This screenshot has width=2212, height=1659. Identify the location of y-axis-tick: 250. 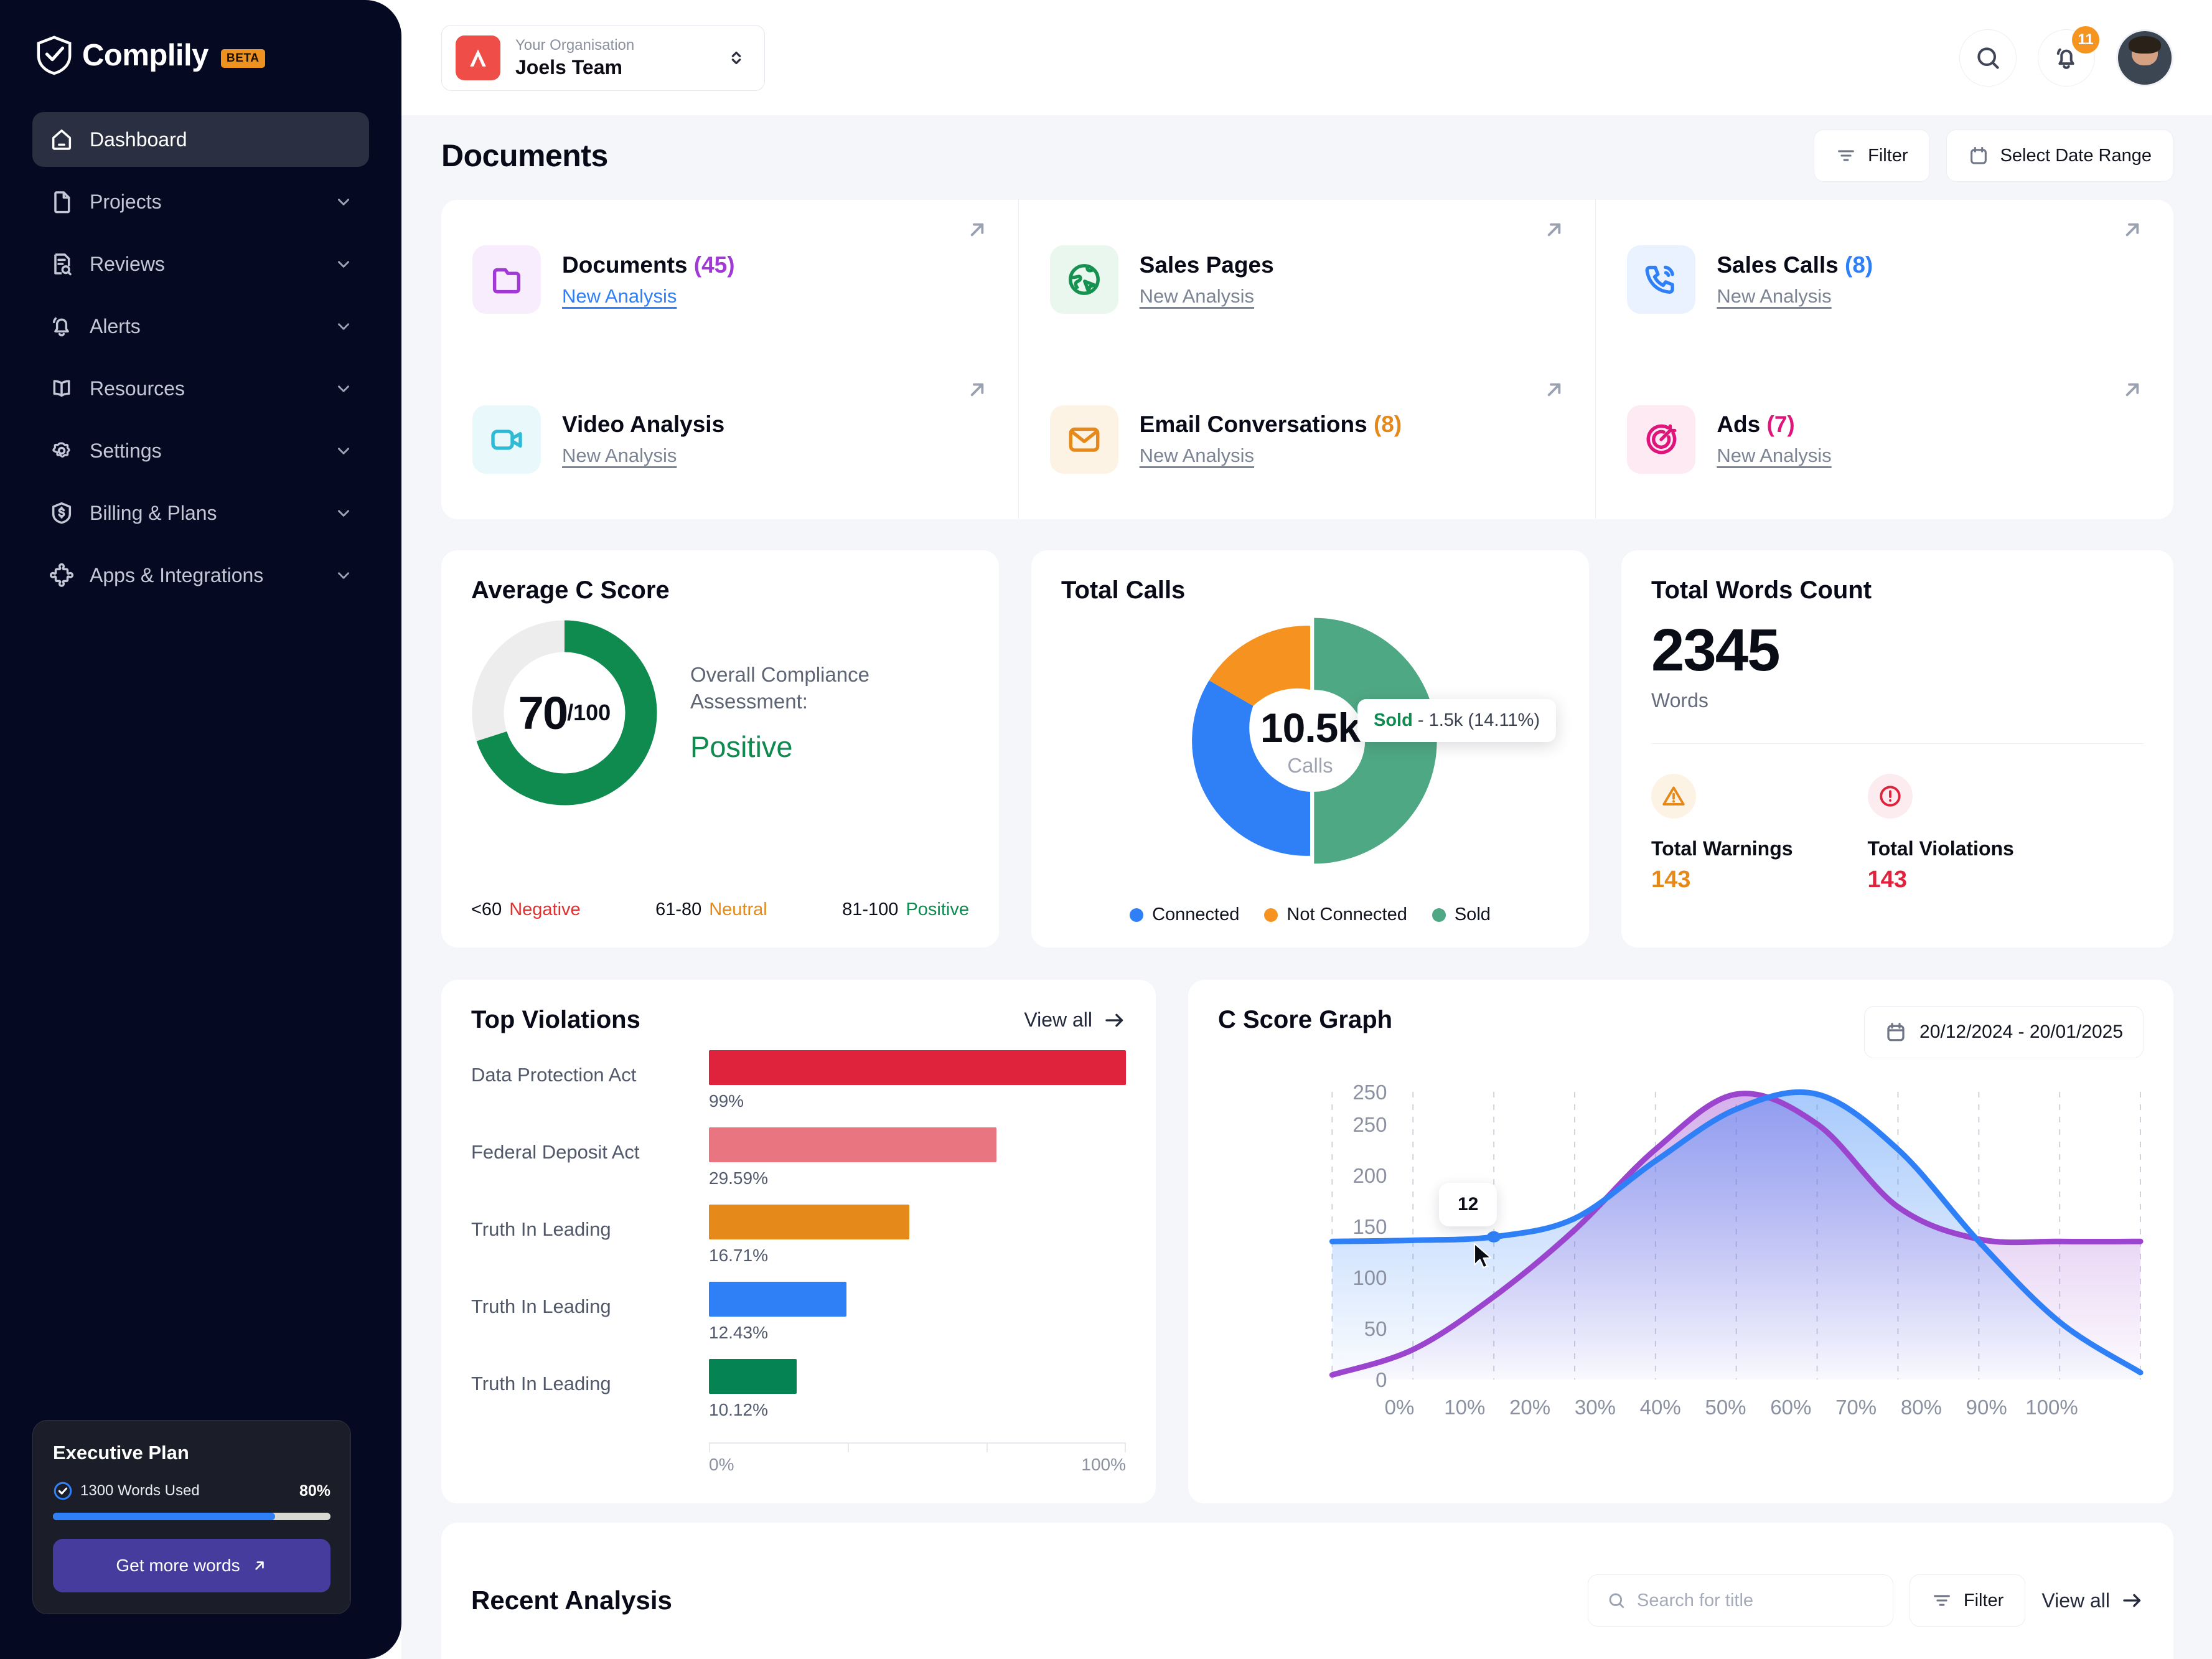
(1369, 1092).